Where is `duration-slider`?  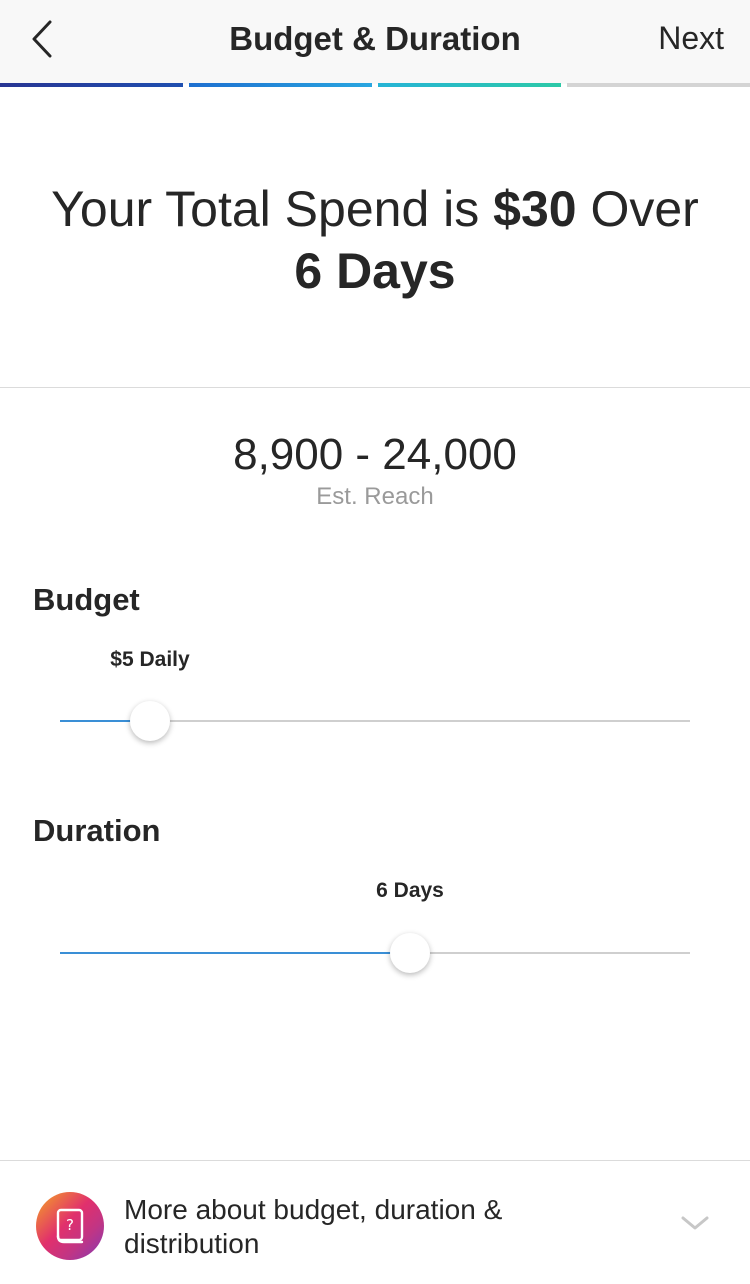
duration-slider is located at coordinates (375, 953).